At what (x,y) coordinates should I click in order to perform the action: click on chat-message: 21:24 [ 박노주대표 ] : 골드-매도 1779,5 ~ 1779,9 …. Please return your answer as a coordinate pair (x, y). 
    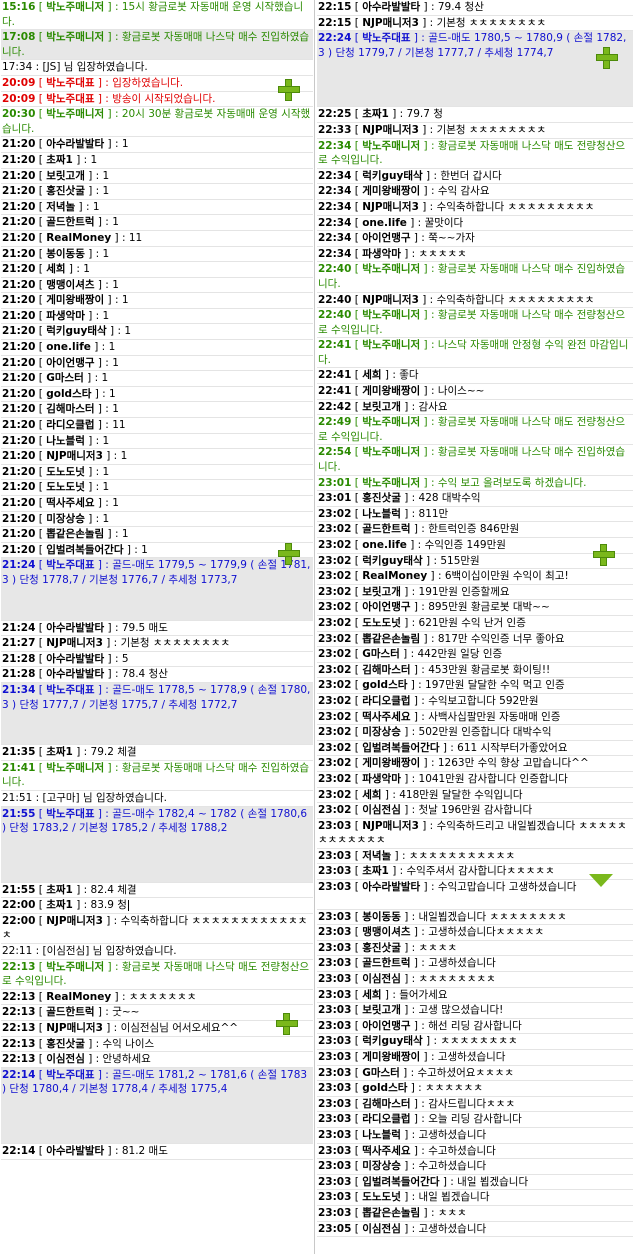
    Looking at the image, I should click on (157, 589).